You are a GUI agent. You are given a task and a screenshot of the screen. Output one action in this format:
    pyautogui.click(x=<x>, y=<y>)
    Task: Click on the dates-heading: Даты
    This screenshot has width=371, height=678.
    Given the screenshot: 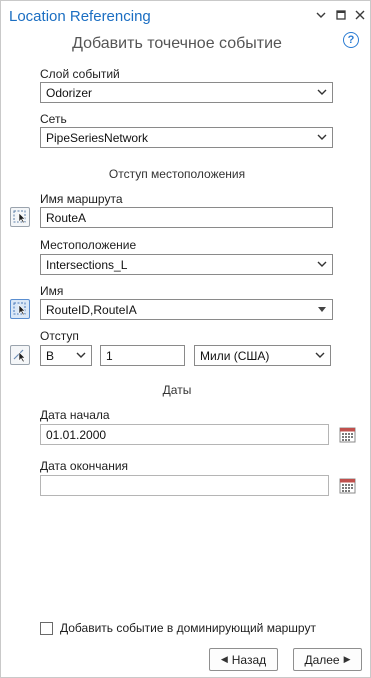 What is the action you would take?
    pyautogui.click(x=177, y=390)
    